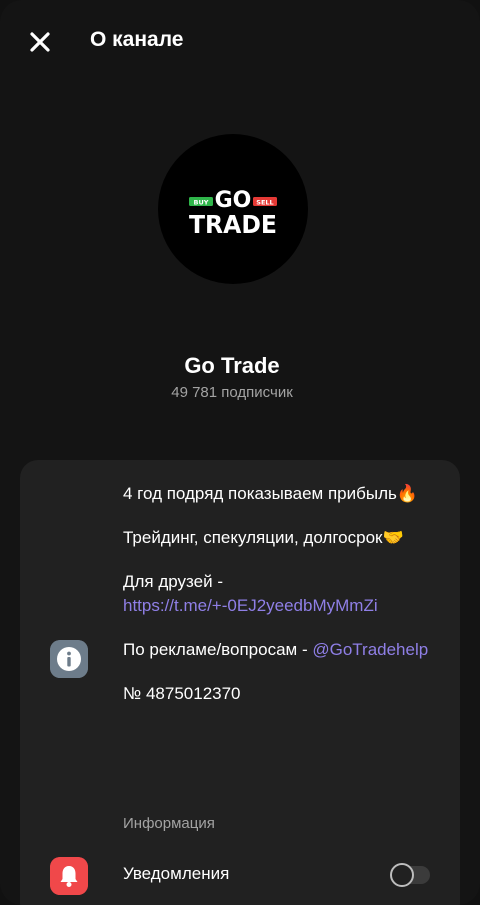 Image resolution: width=480 pixels, height=905 pixels. What do you see at coordinates (169, 823) in the screenshot?
I see `info-section-label: Информация` at bounding box center [169, 823].